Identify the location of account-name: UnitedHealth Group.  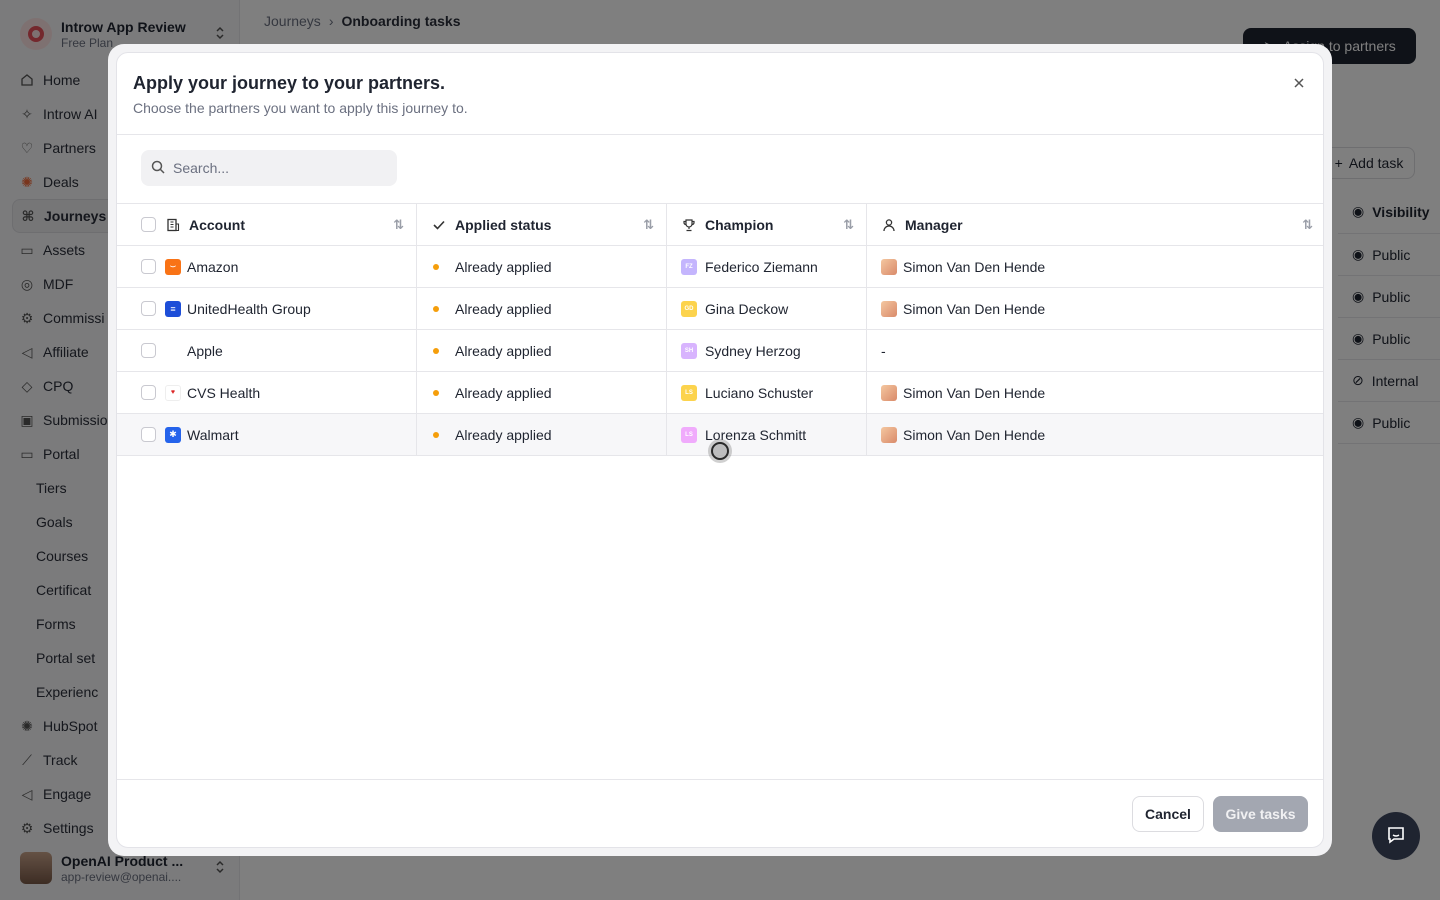
(249, 308).